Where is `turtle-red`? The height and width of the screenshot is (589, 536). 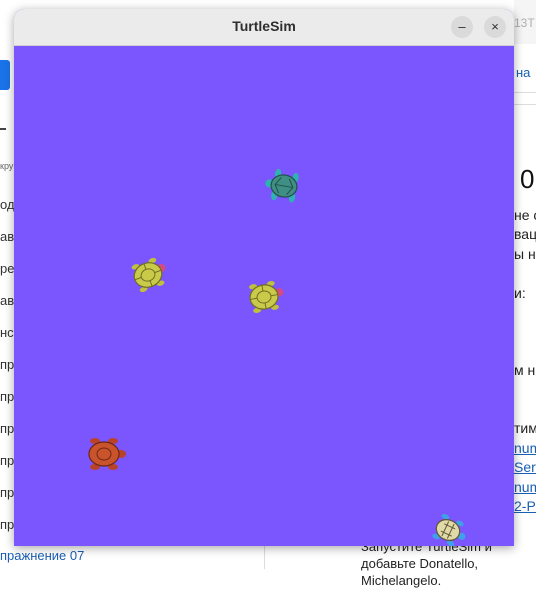
turtle-red is located at coordinates (107, 454).